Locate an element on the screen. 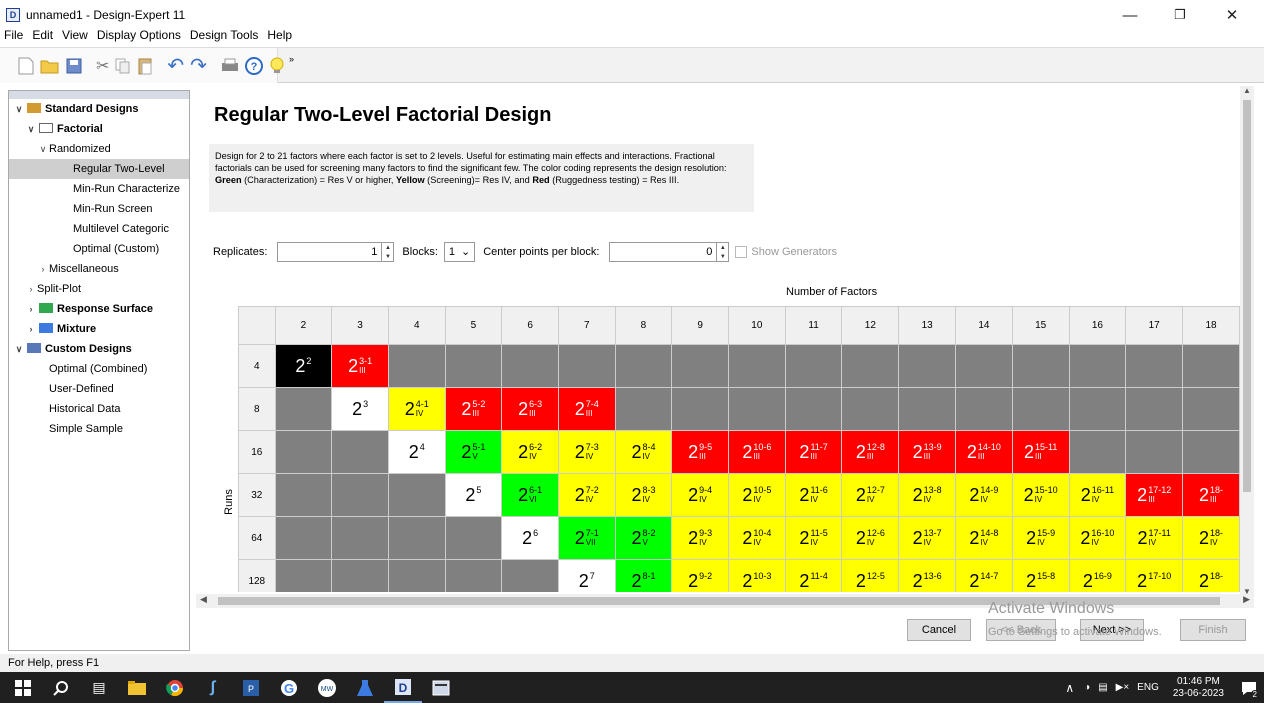 This screenshot has height=703, width=1264. design-cell: 2 4-1 IV is located at coordinates (416, 409).